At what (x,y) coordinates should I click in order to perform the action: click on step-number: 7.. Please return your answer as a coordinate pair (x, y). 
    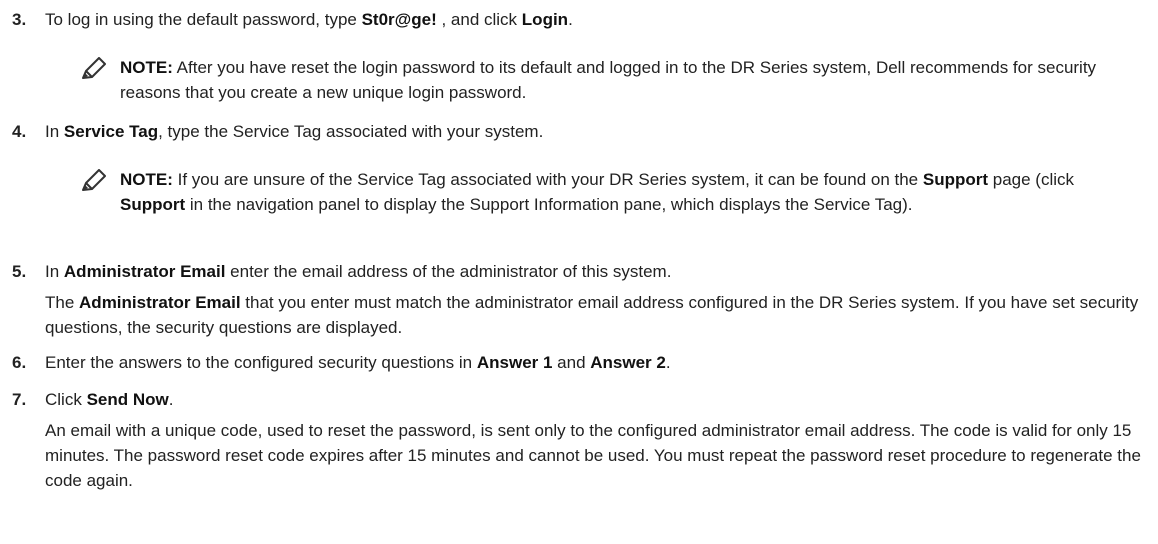
    Looking at the image, I should click on (19, 399).